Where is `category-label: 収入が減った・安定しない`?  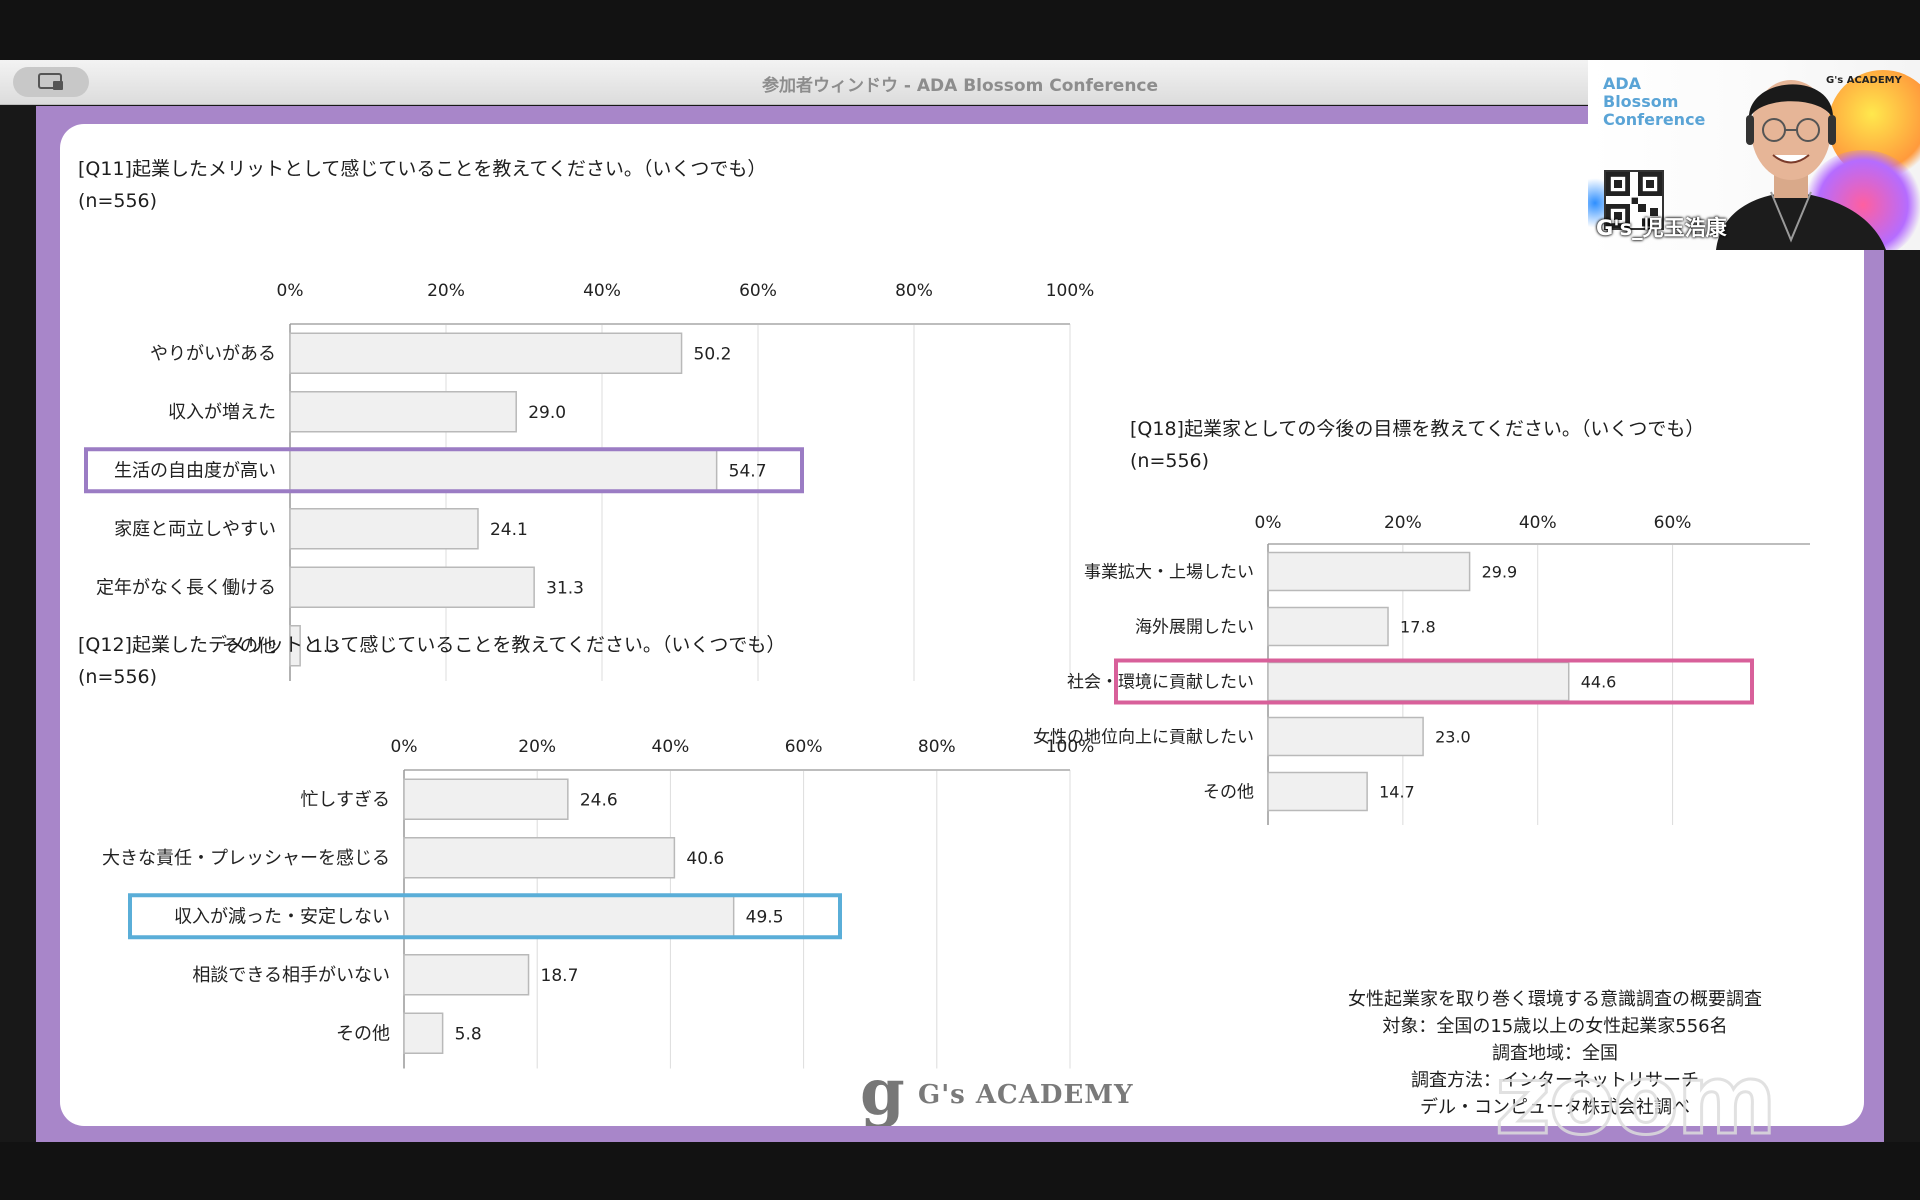
category-label: 収入が減った・安定しない is located at coordinates (282, 916).